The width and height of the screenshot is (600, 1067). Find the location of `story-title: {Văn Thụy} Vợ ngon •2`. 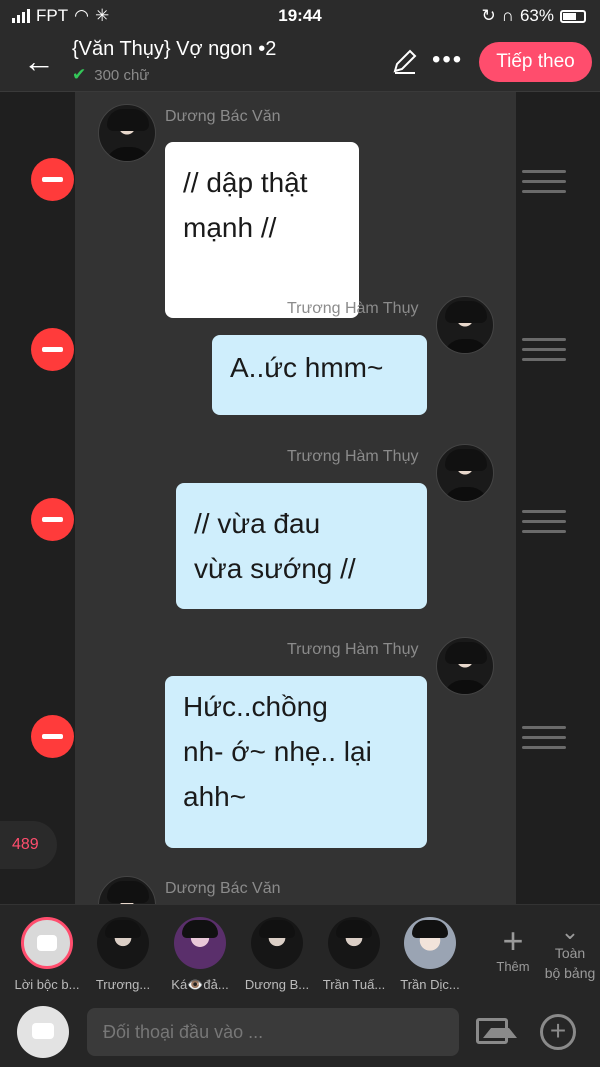

story-title: {Văn Thụy} Vợ ngon •2 is located at coordinates (174, 49).